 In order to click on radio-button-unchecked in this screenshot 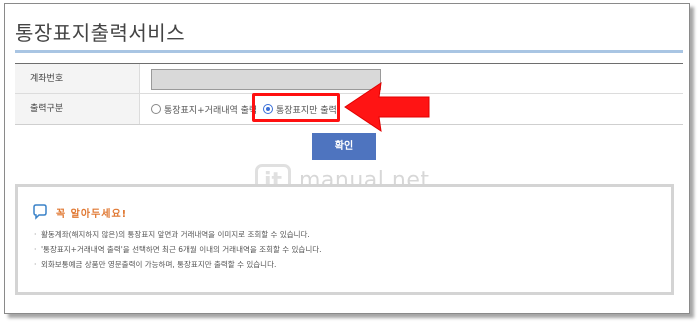, I will do `click(156, 109)`.